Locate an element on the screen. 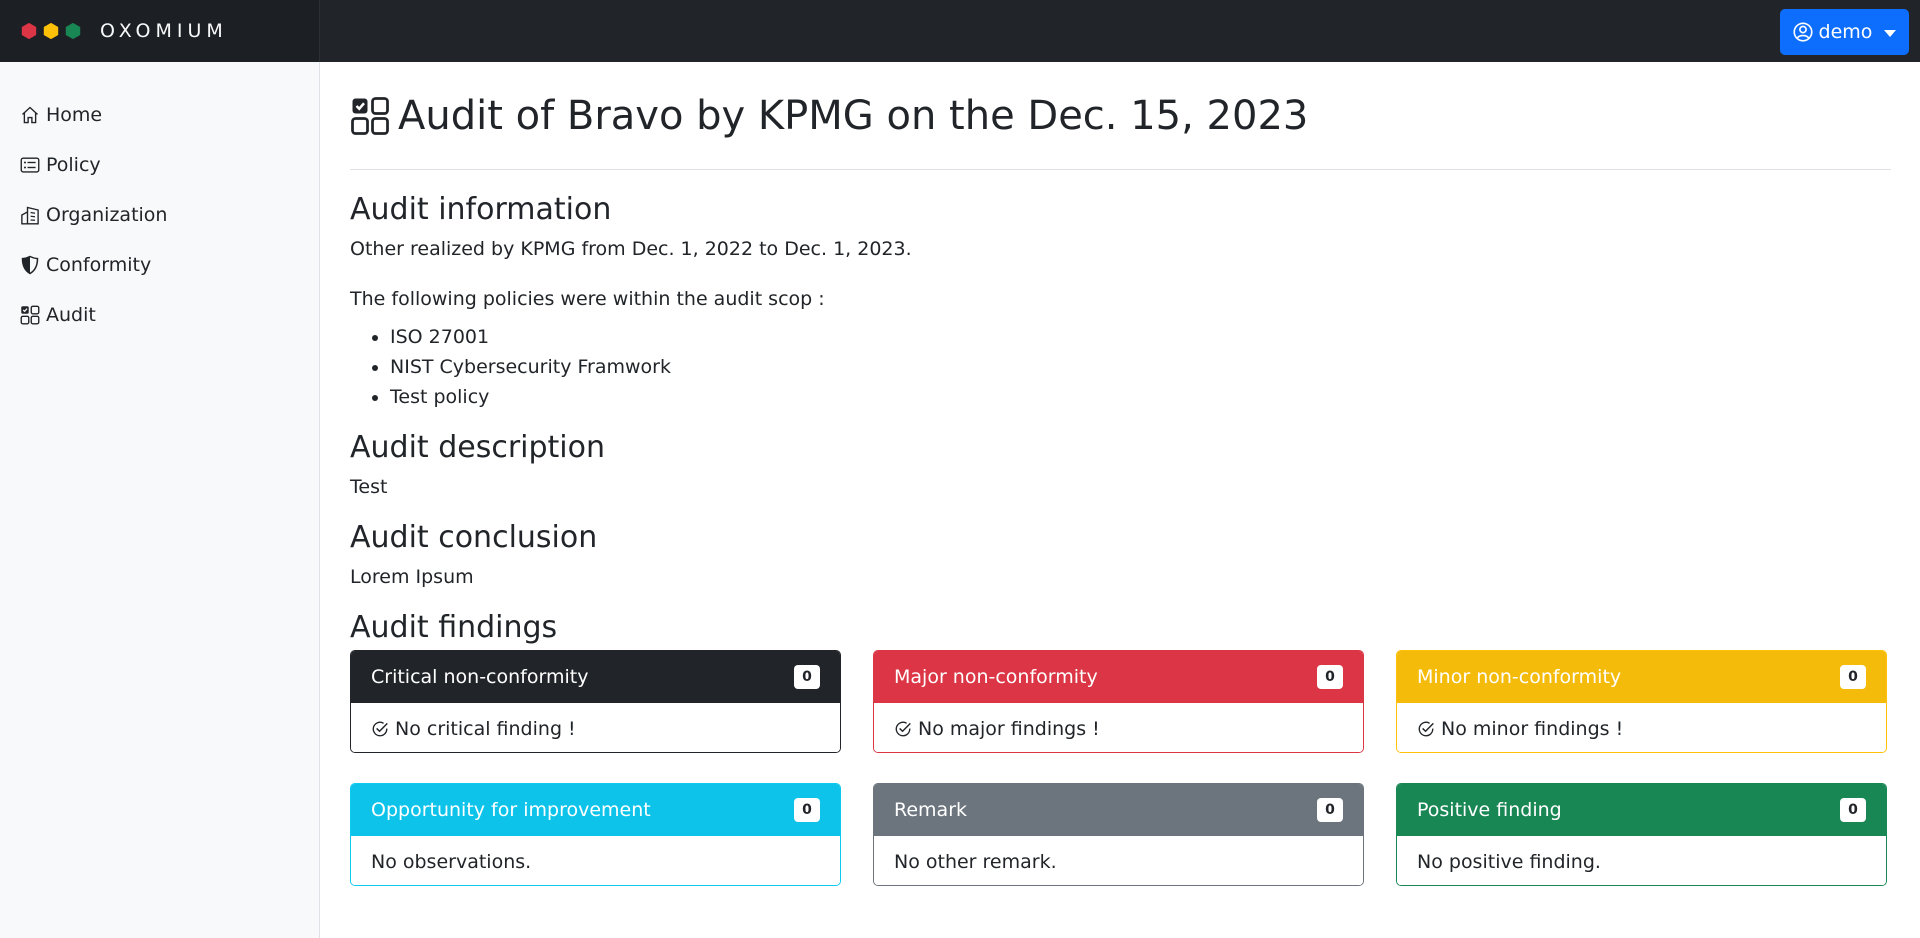 The width and height of the screenshot is (1920, 938). card-header: Minor non-conformity 0 is located at coordinates (1641, 677).